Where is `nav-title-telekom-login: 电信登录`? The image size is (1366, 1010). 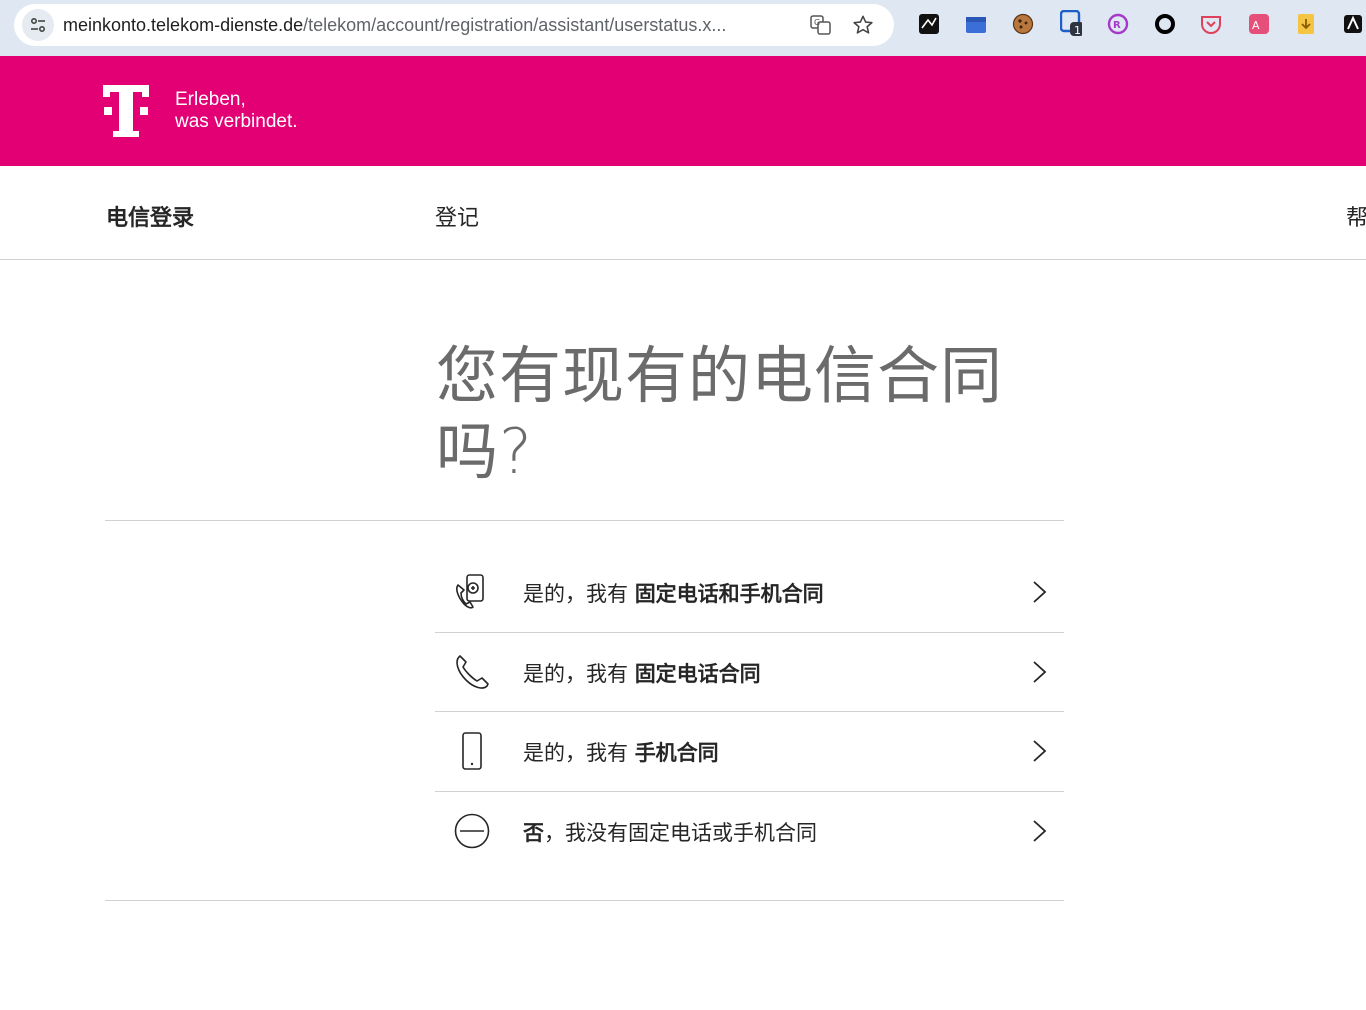 nav-title-telekom-login: 电信登录 is located at coordinates (150, 216).